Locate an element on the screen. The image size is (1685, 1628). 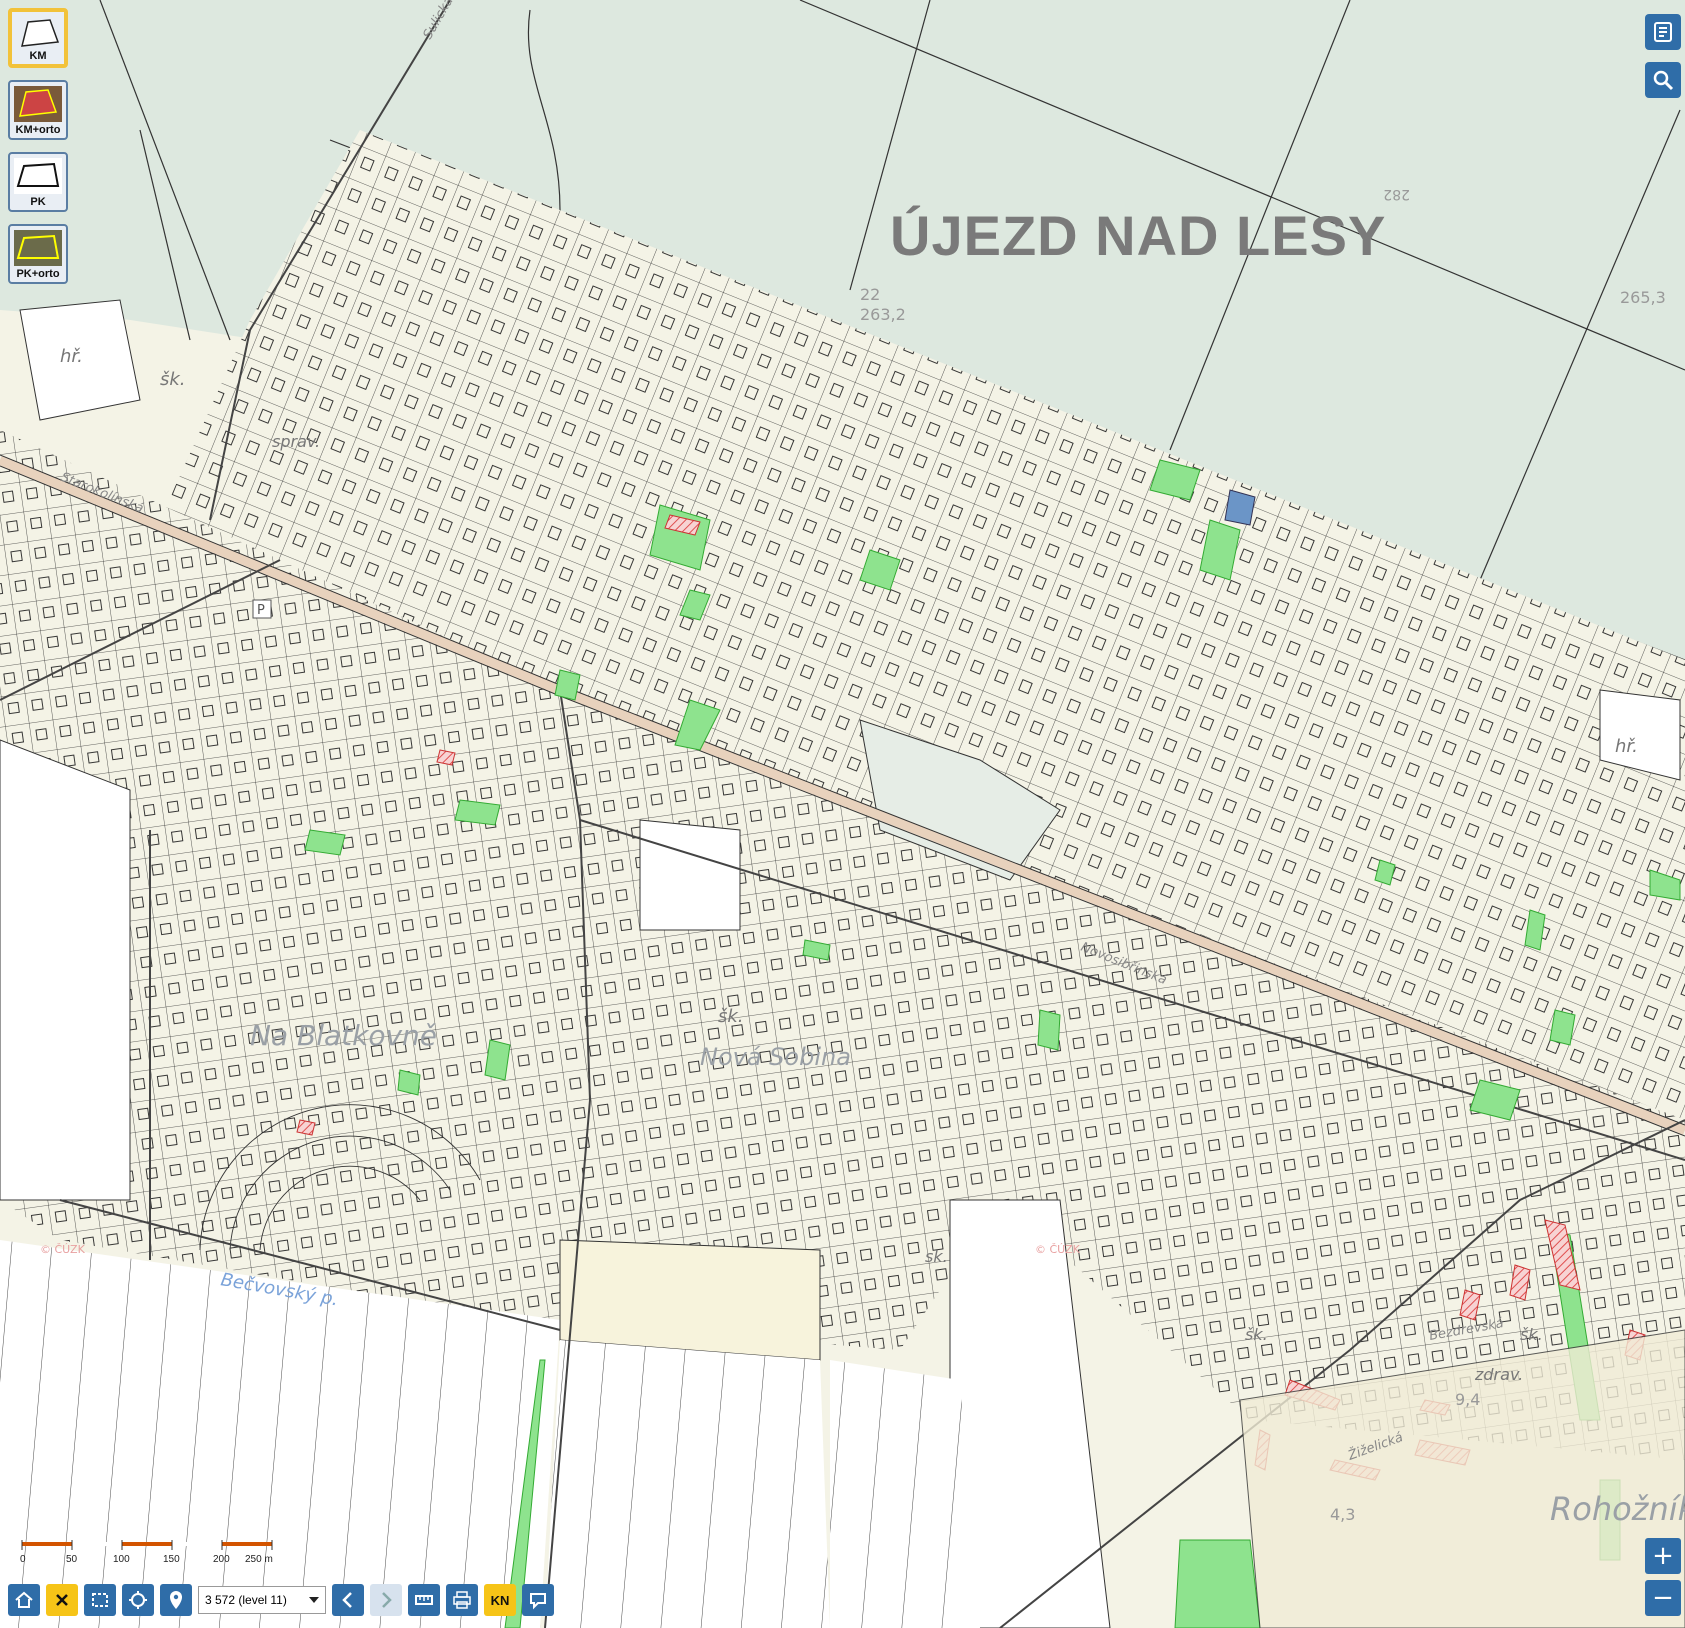
chevron-right-icon is located at coordinates (387, 1600).